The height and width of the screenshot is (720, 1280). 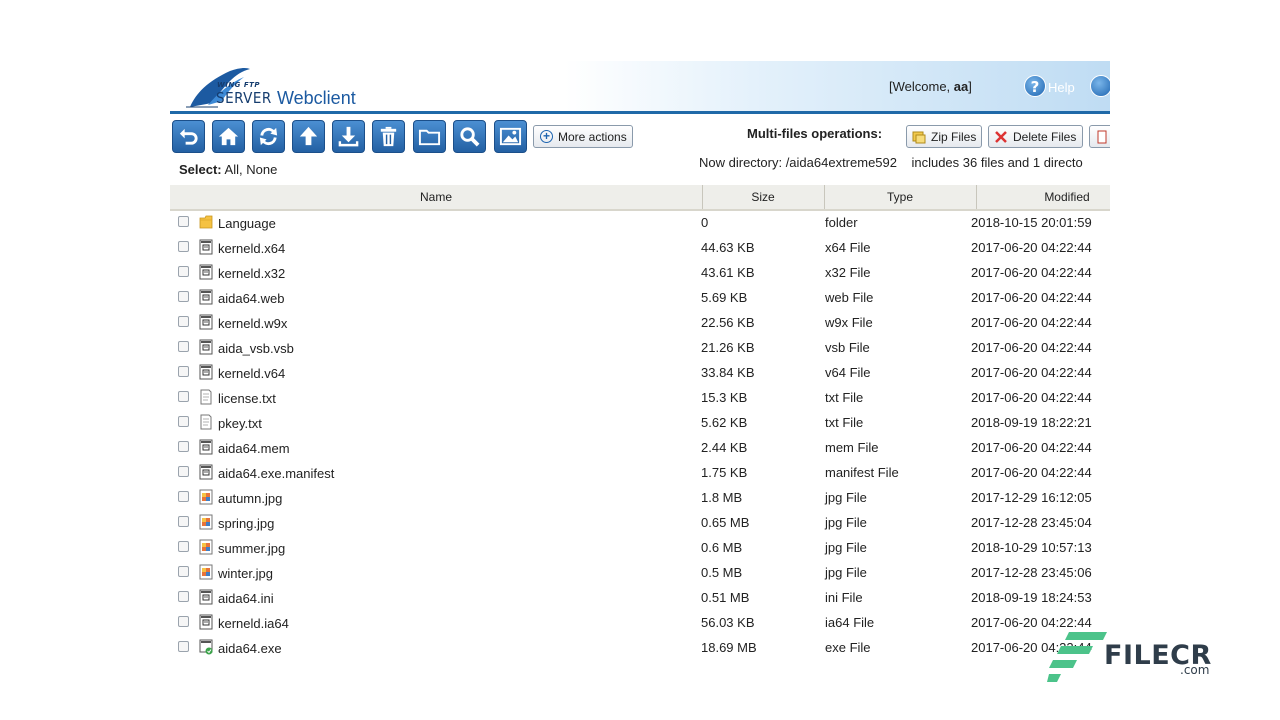 I want to click on file-type: mem File, so click(x=852, y=447).